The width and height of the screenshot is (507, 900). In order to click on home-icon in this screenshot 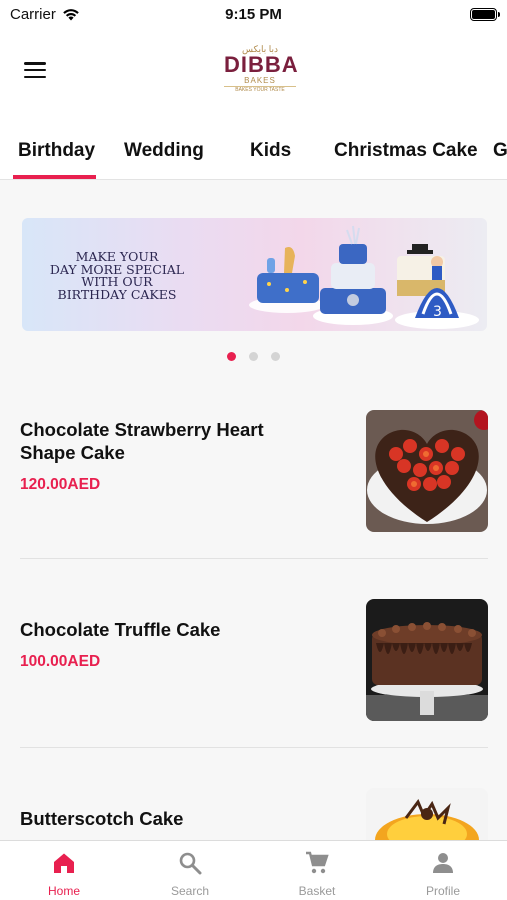, I will do `click(64, 863)`.